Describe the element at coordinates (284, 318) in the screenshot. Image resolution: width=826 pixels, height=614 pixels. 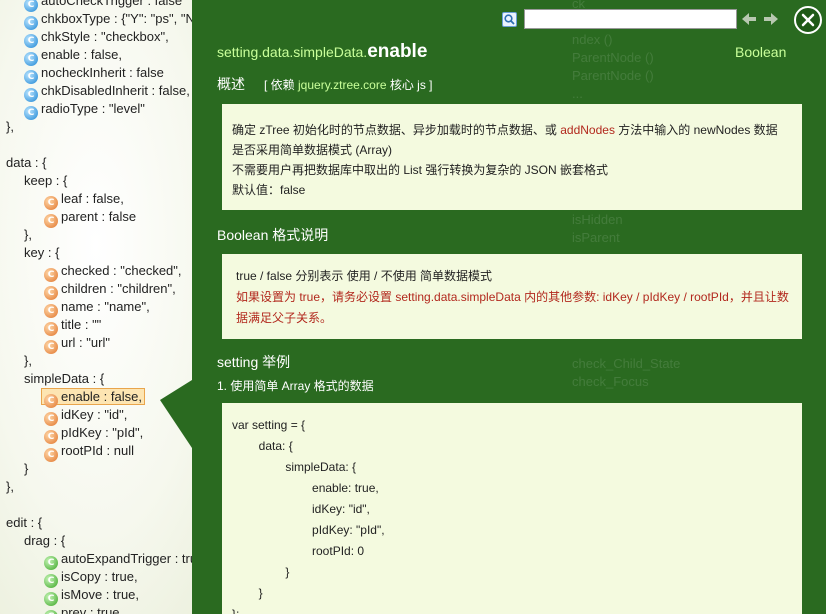
I see `boolean-line-3: 据满足父子关系。` at that location.